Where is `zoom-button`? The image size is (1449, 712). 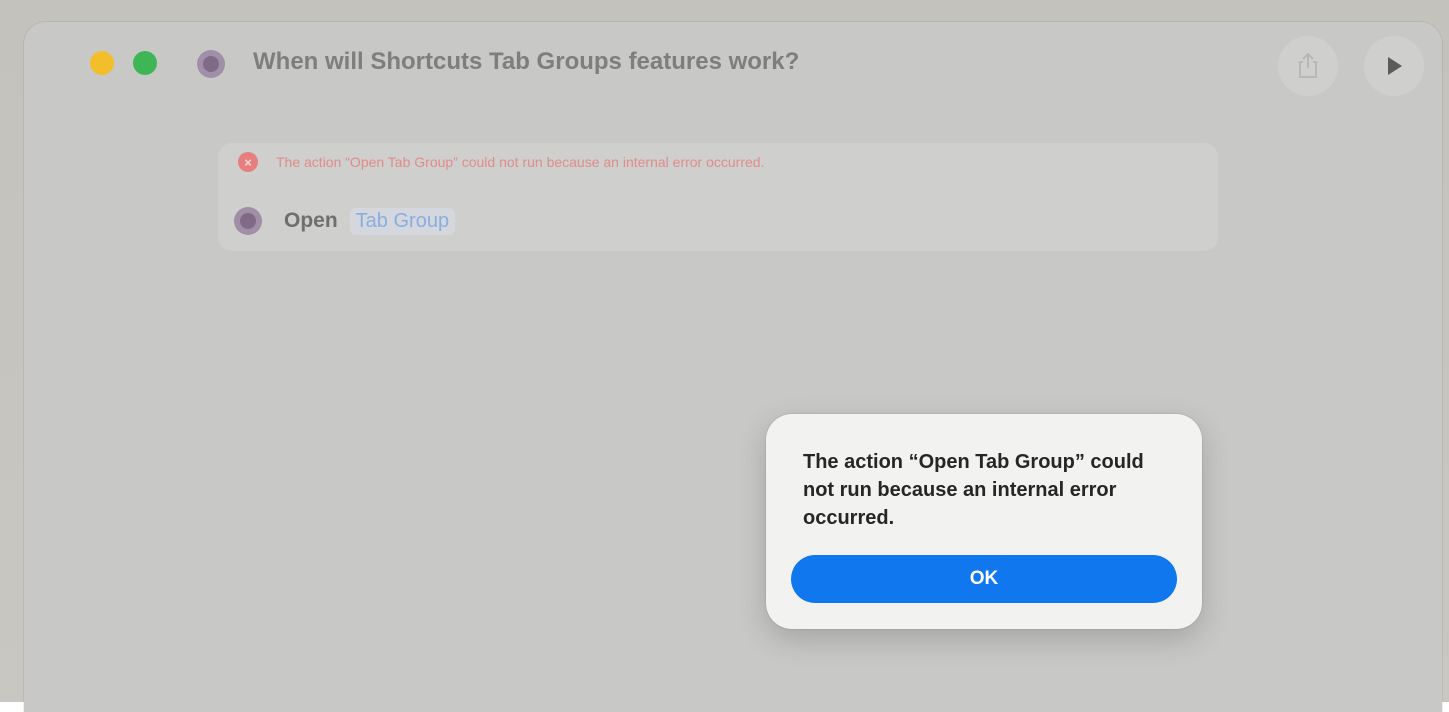
zoom-button is located at coordinates (145, 63).